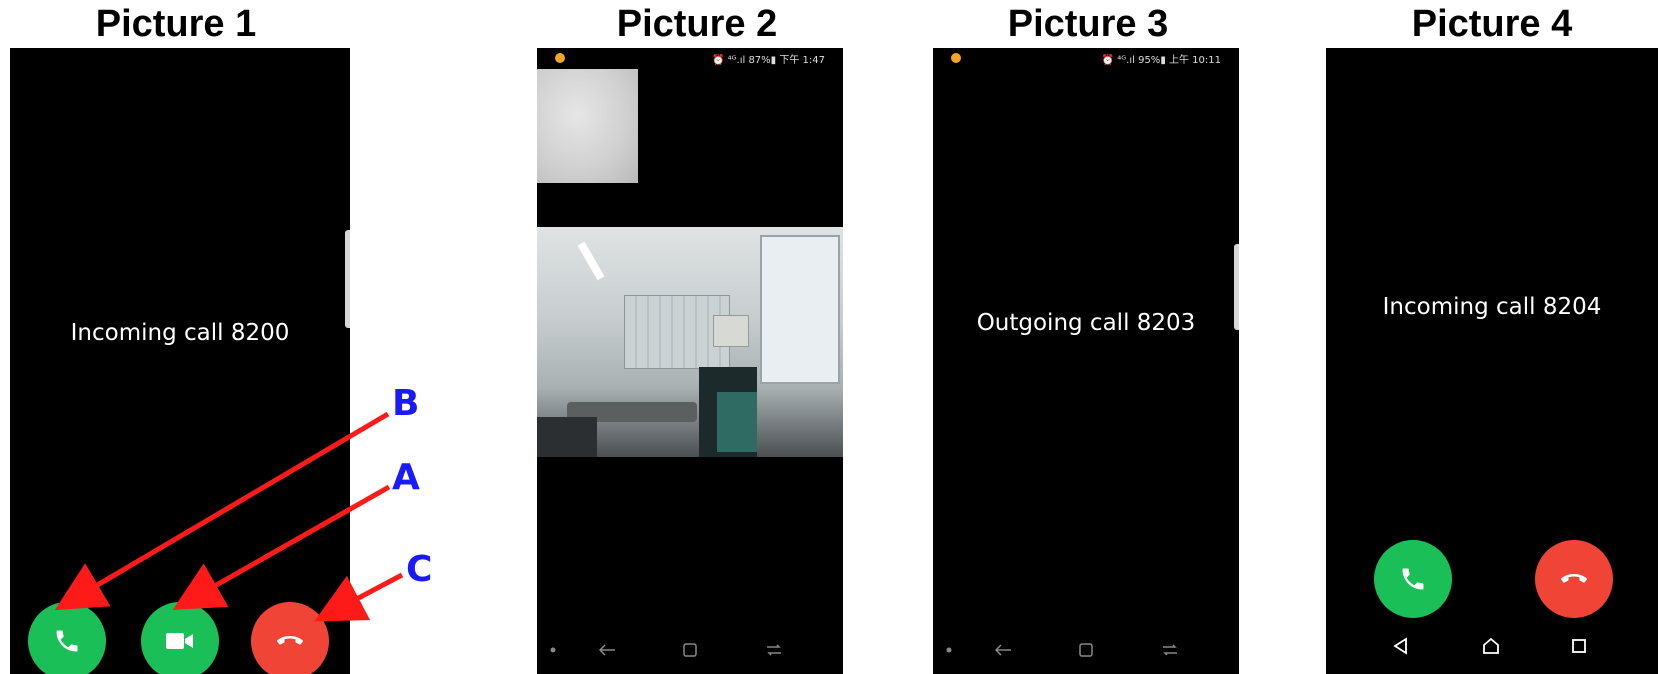 The image size is (1658, 674). I want to click on back-triangle-icon, so click(1400, 646).